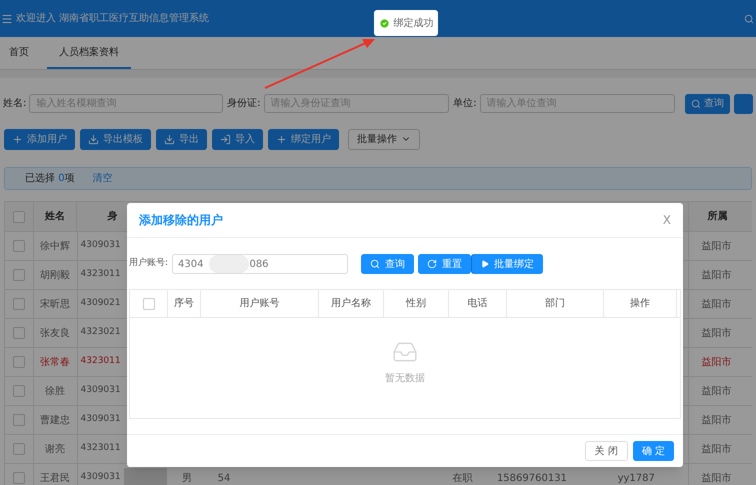 The width and height of the screenshot is (756, 485). What do you see at coordinates (414, 23) in the screenshot?
I see `toast-text: 绑定成功` at bounding box center [414, 23].